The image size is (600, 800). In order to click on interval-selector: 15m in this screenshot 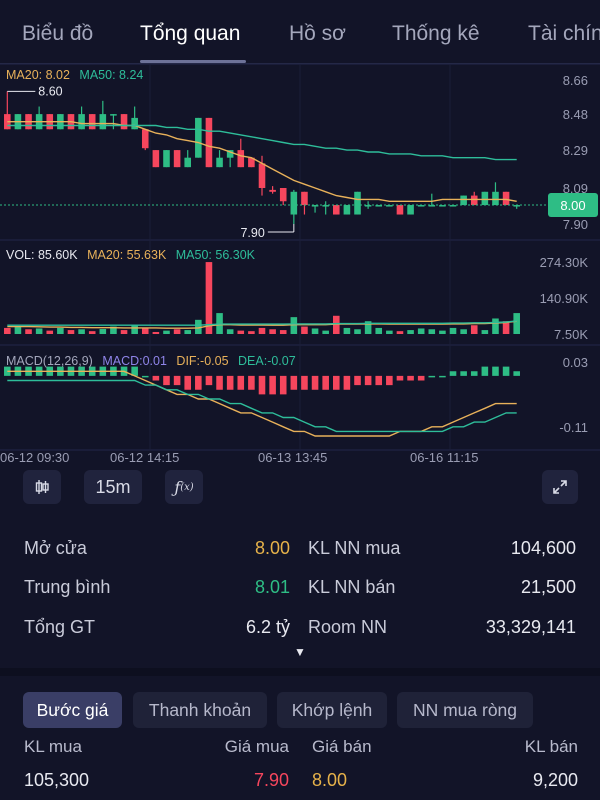, I will do `click(113, 487)`.